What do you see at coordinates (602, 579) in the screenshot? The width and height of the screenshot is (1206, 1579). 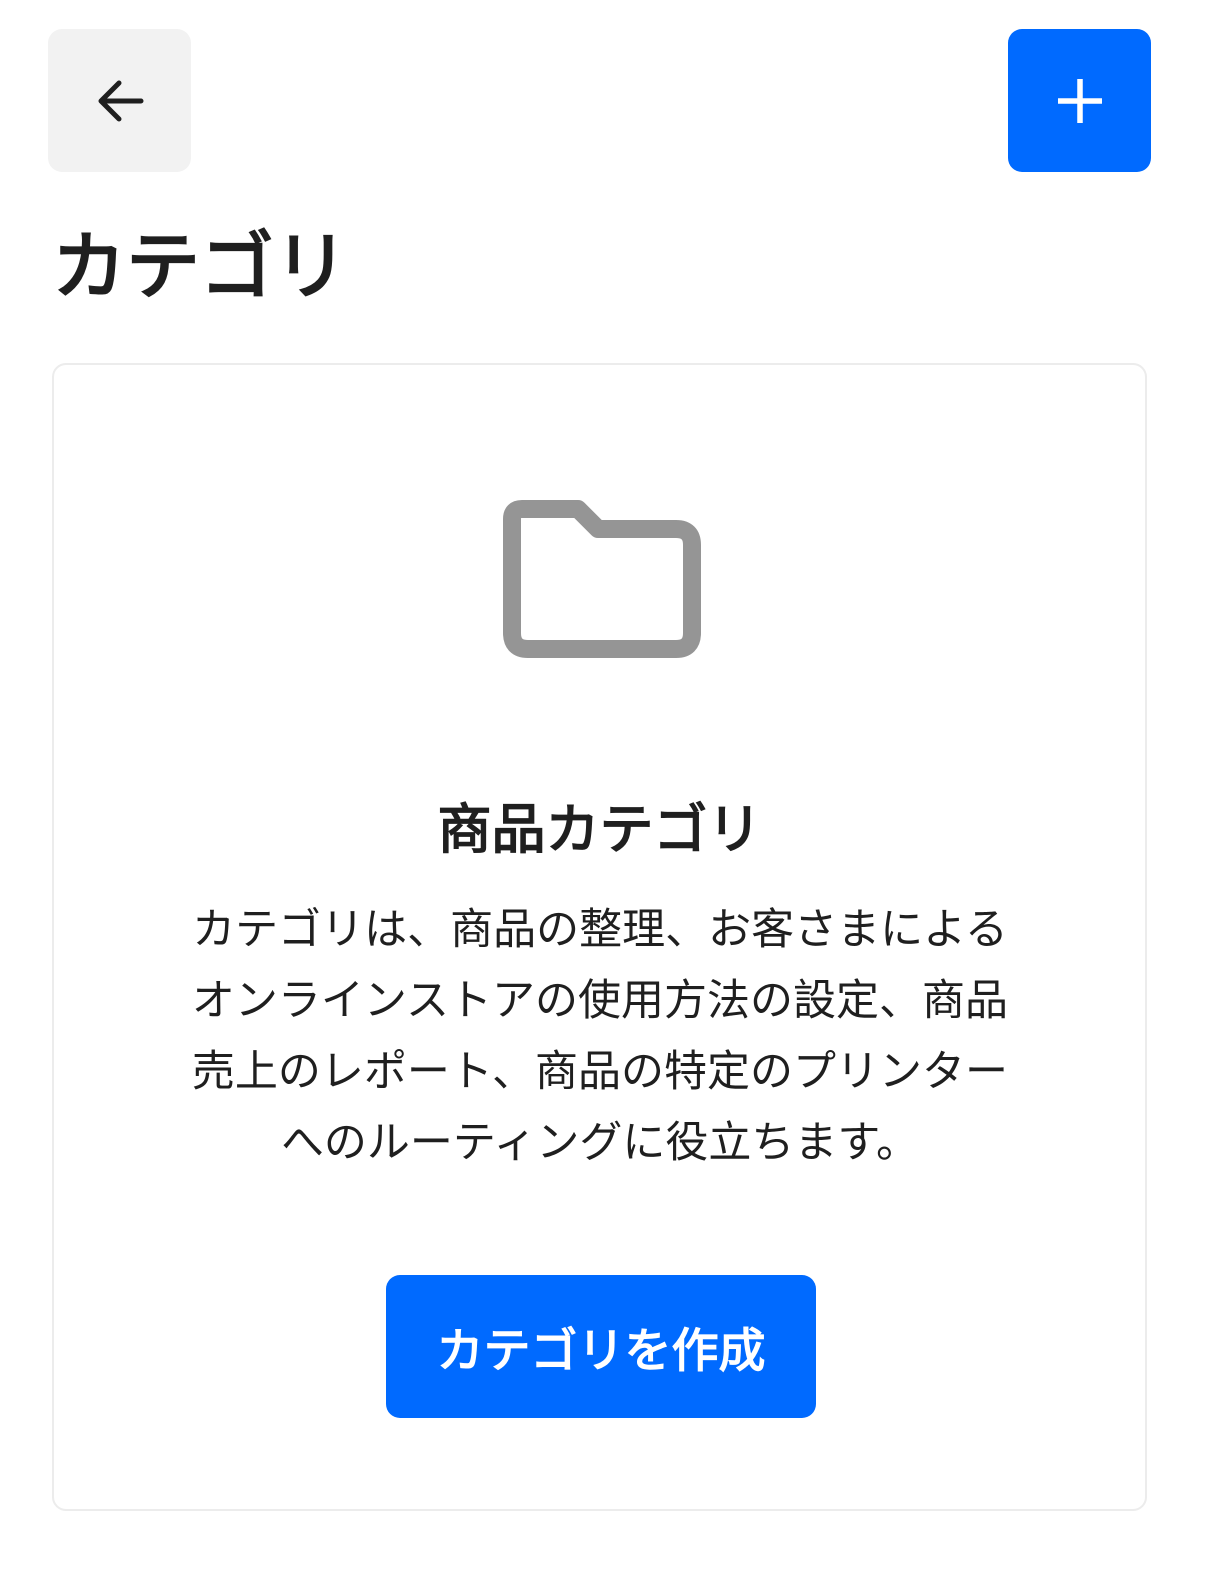 I see `folder-icon` at bounding box center [602, 579].